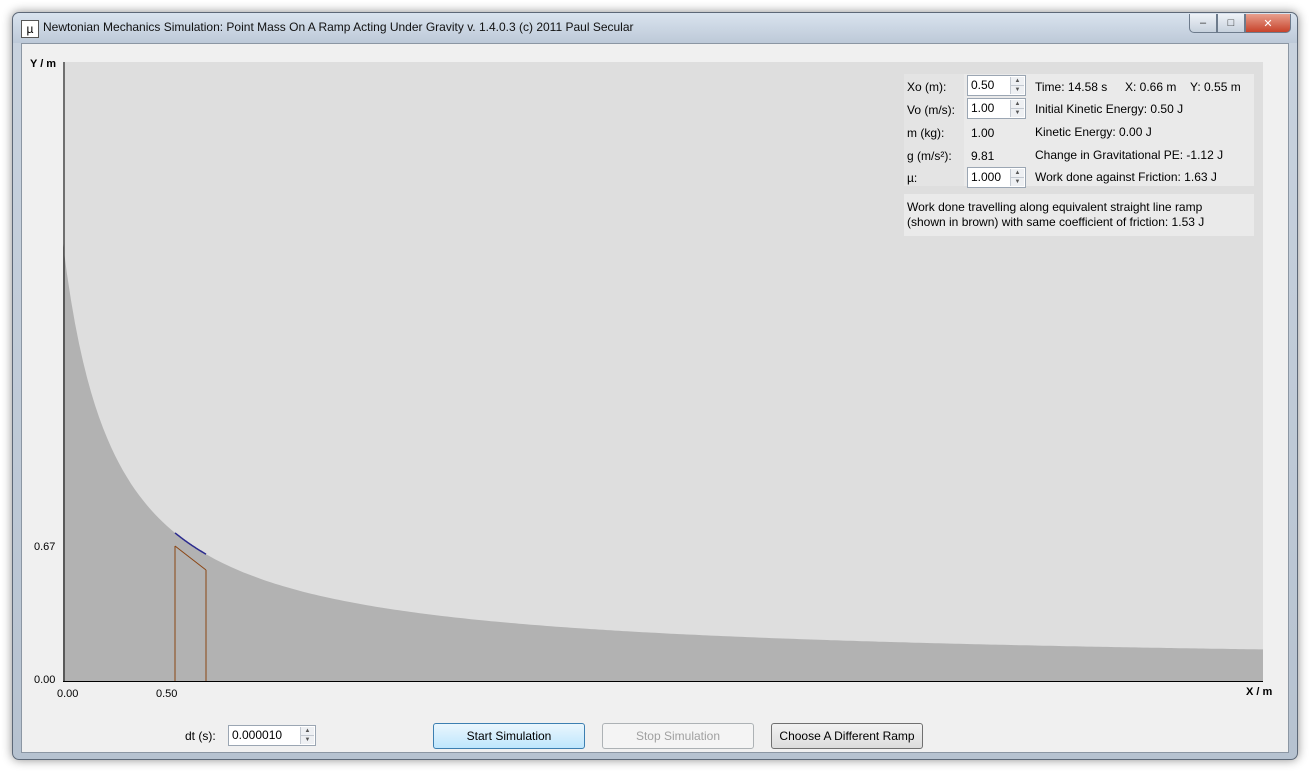  Describe the element at coordinates (1093, 132) in the screenshot. I see `ke-readout: Kinetic Energy: 0.00 J` at that location.